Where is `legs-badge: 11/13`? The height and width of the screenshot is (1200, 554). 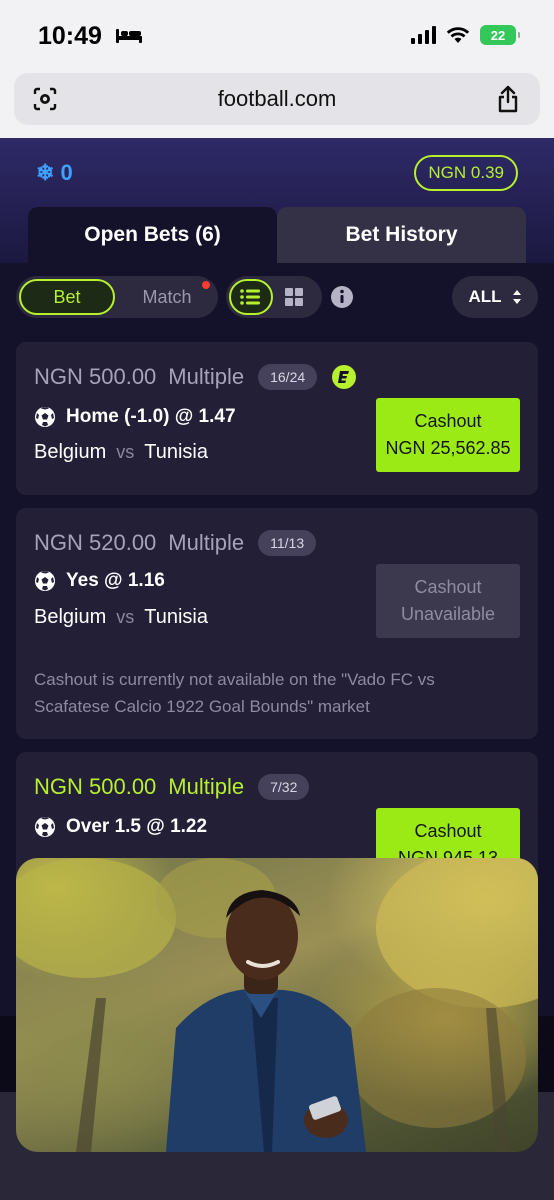
legs-badge: 11/13 is located at coordinates (287, 543).